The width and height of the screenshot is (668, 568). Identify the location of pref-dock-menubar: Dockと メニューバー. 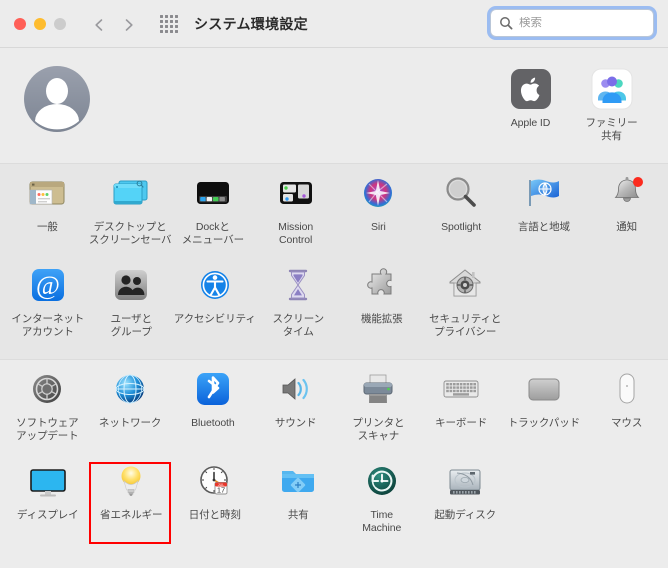
(213, 205).